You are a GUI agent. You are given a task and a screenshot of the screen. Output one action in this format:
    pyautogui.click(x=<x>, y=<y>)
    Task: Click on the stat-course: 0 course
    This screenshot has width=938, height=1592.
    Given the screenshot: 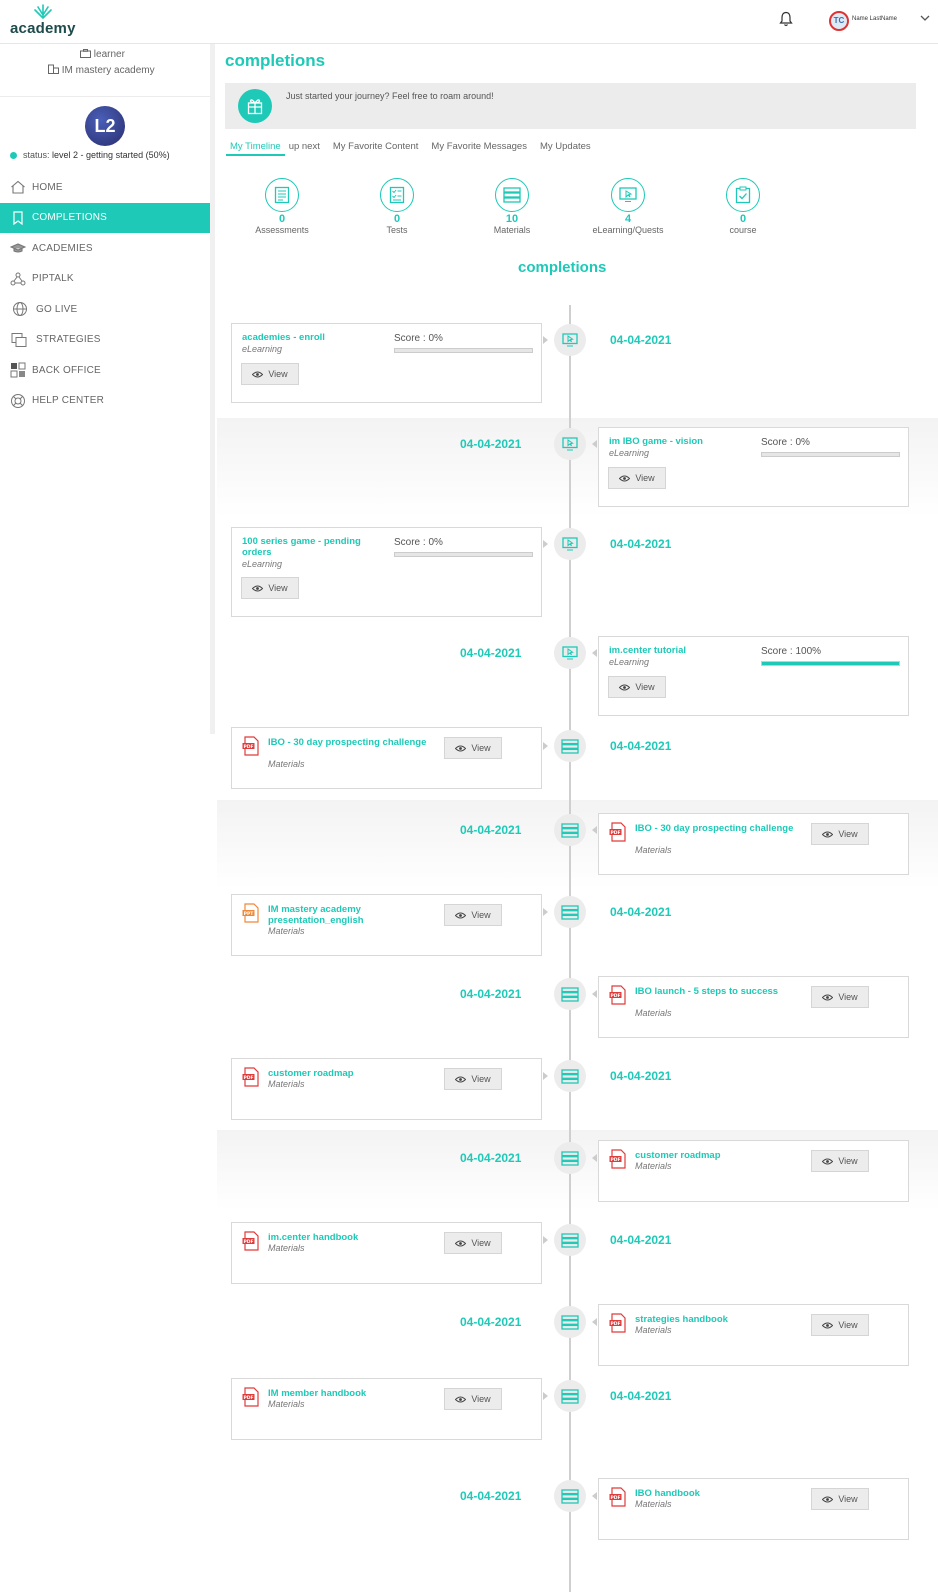 What is the action you would take?
    pyautogui.click(x=743, y=206)
    